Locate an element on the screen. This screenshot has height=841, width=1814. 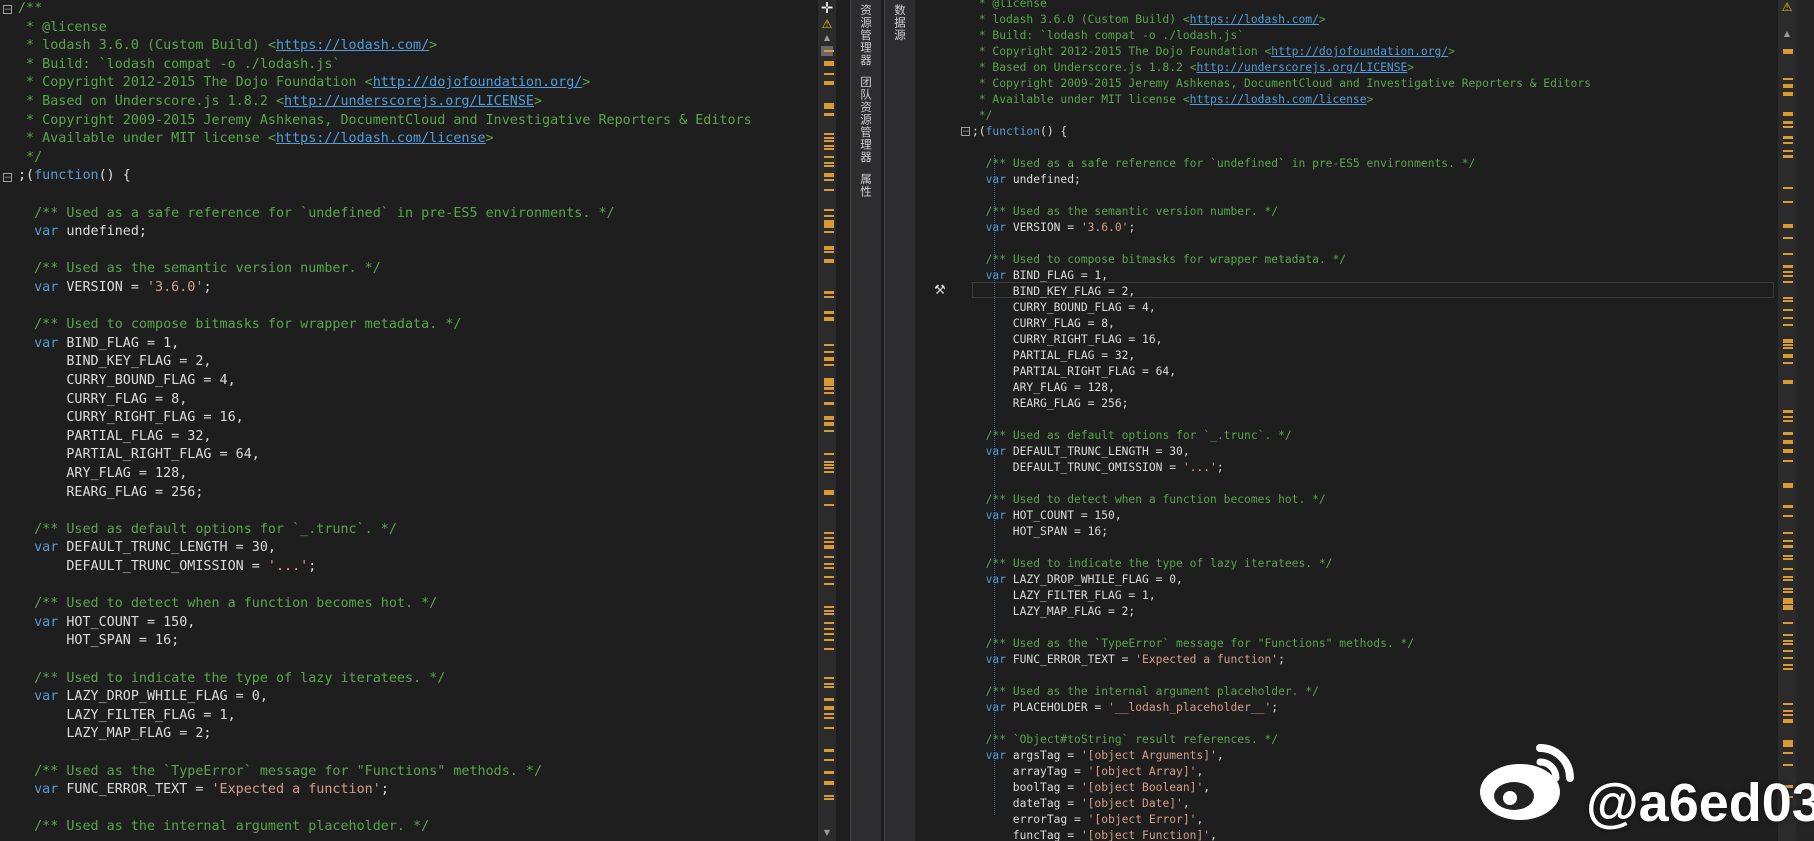
left-editor-vertical-scrollbar: ✛ ⚠ ▲ ▼ is located at coordinates (827, 420).